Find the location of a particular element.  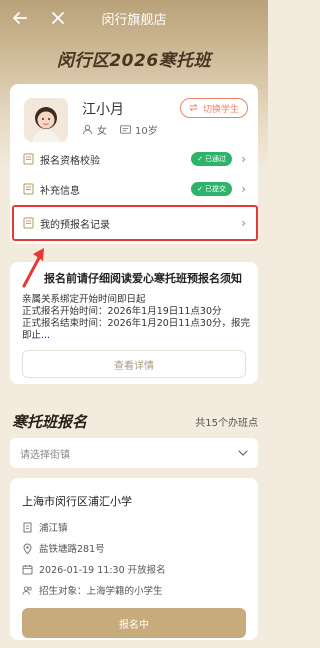

school-town: 浦江镇 is located at coordinates (53, 528).